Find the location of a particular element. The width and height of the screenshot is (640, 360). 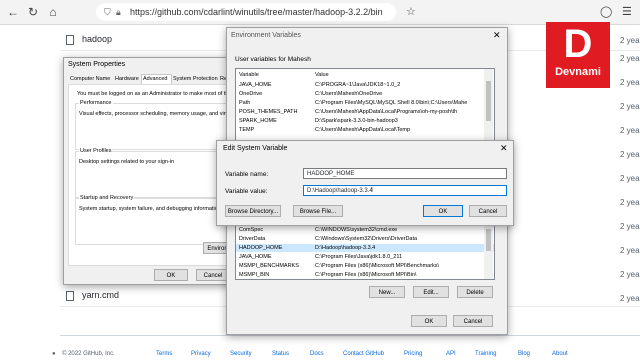

tab-system-protection: System Protection is located at coordinates (195, 79).